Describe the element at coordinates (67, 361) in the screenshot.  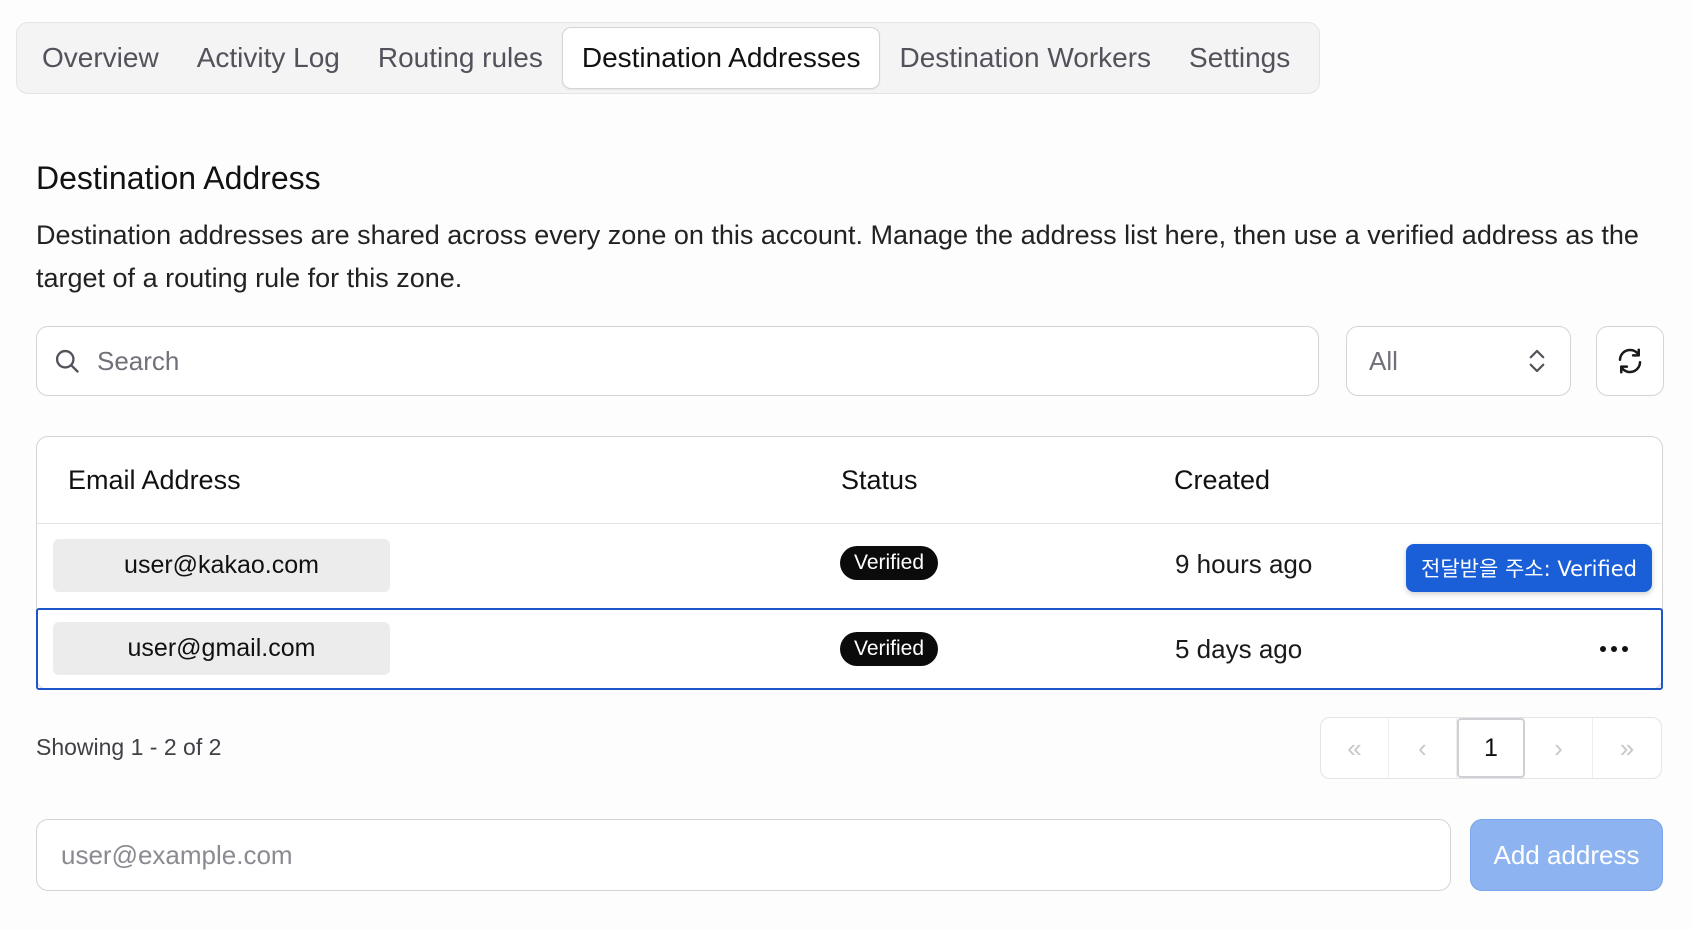
I see `search-icon` at that location.